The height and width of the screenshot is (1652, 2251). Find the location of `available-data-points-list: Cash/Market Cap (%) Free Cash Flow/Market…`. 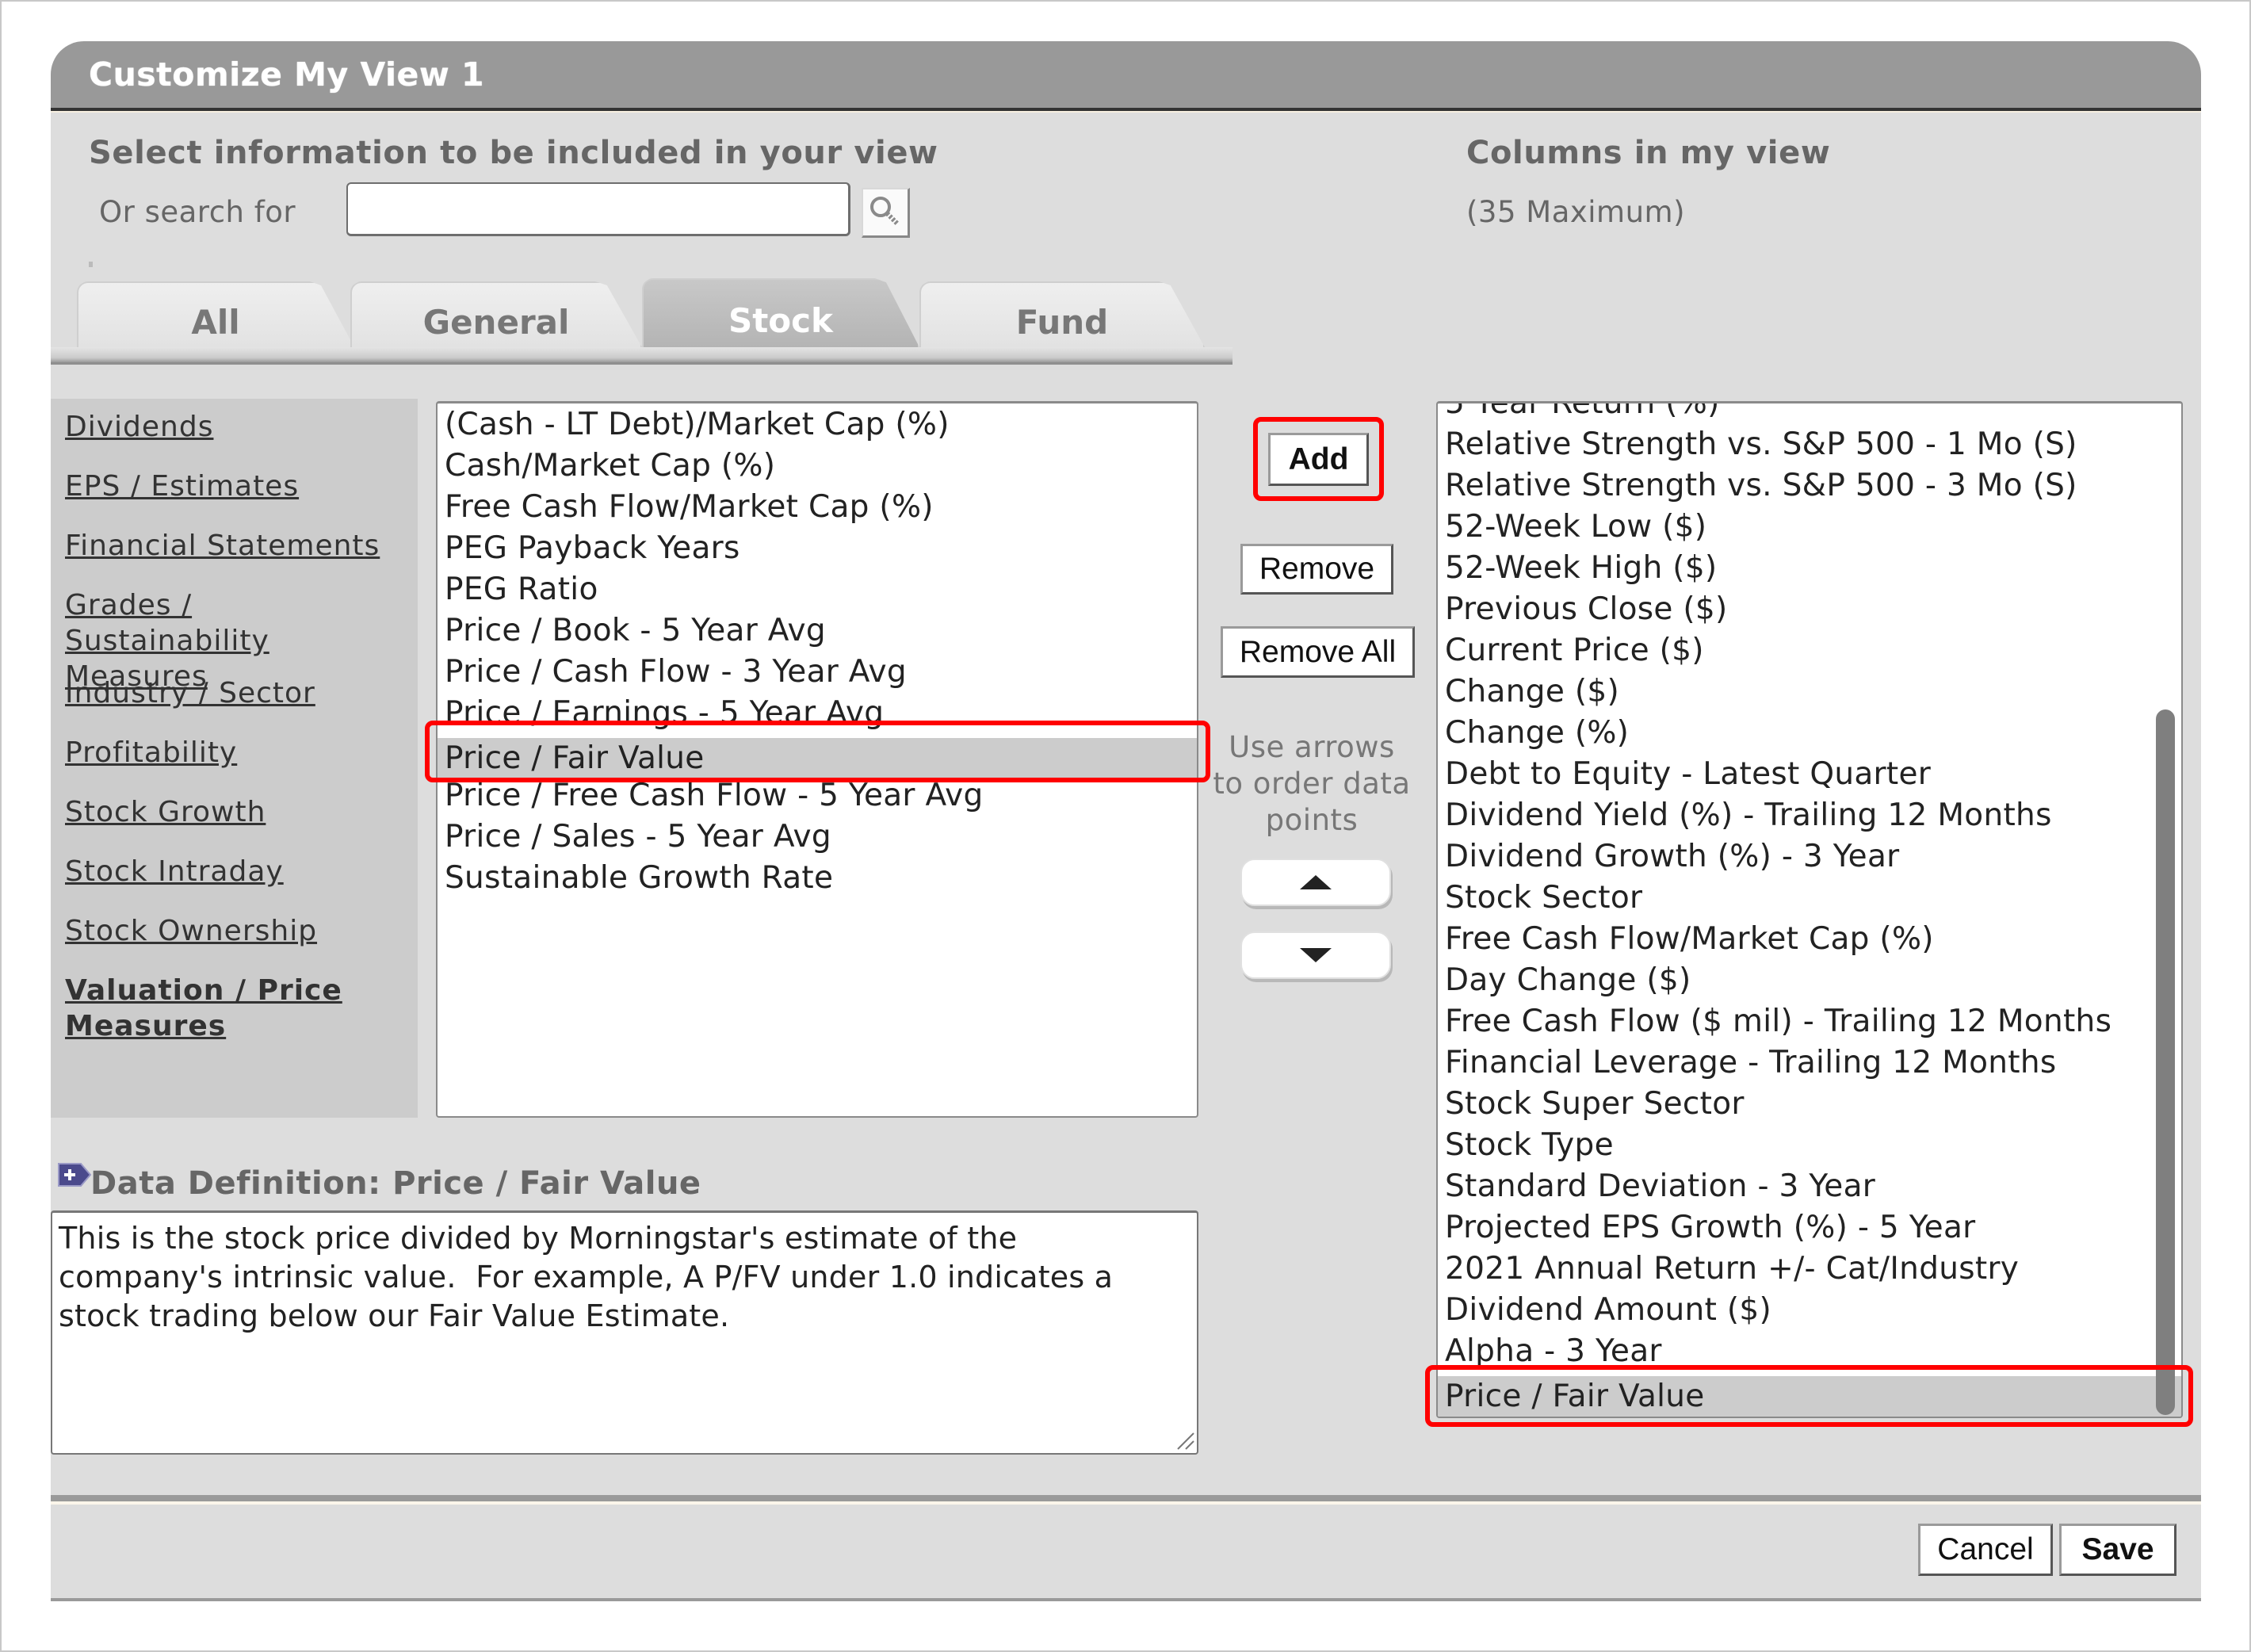

available-data-points-list: Cash/Market Cap (%) Free Cash Flow/Market… is located at coordinates (817, 759).